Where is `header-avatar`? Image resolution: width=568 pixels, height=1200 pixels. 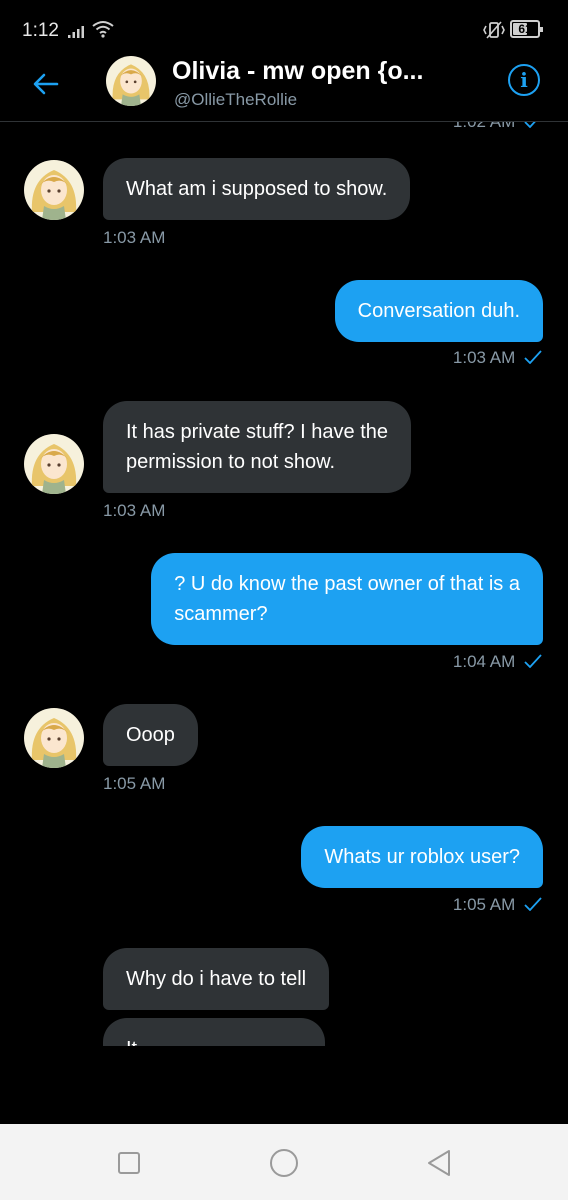
header-avatar is located at coordinates (131, 81).